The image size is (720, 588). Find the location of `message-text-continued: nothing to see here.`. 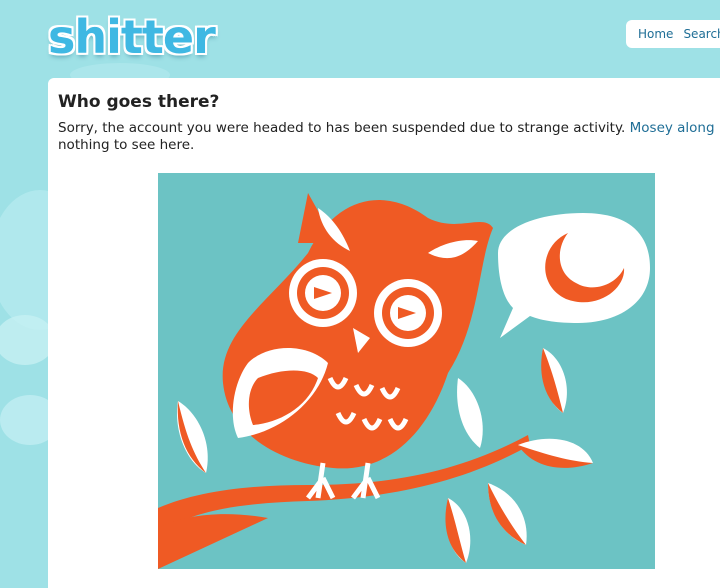

message-text-continued: nothing to see here. is located at coordinates (126, 145).